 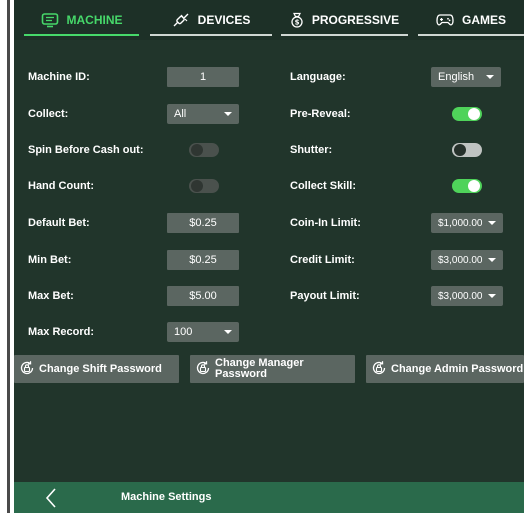 What do you see at coordinates (203, 77) in the screenshot?
I see `machine-id-field: 1` at bounding box center [203, 77].